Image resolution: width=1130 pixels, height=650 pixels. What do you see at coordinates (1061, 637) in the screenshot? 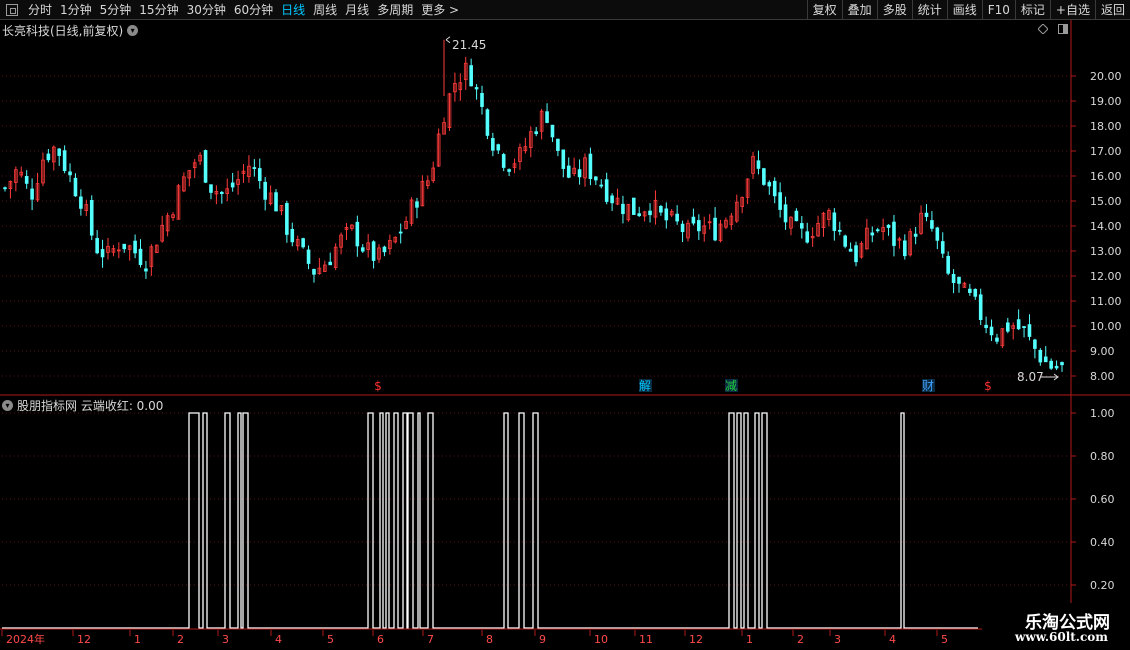
I see `watermark-line2: www.60lt.com` at bounding box center [1061, 637].